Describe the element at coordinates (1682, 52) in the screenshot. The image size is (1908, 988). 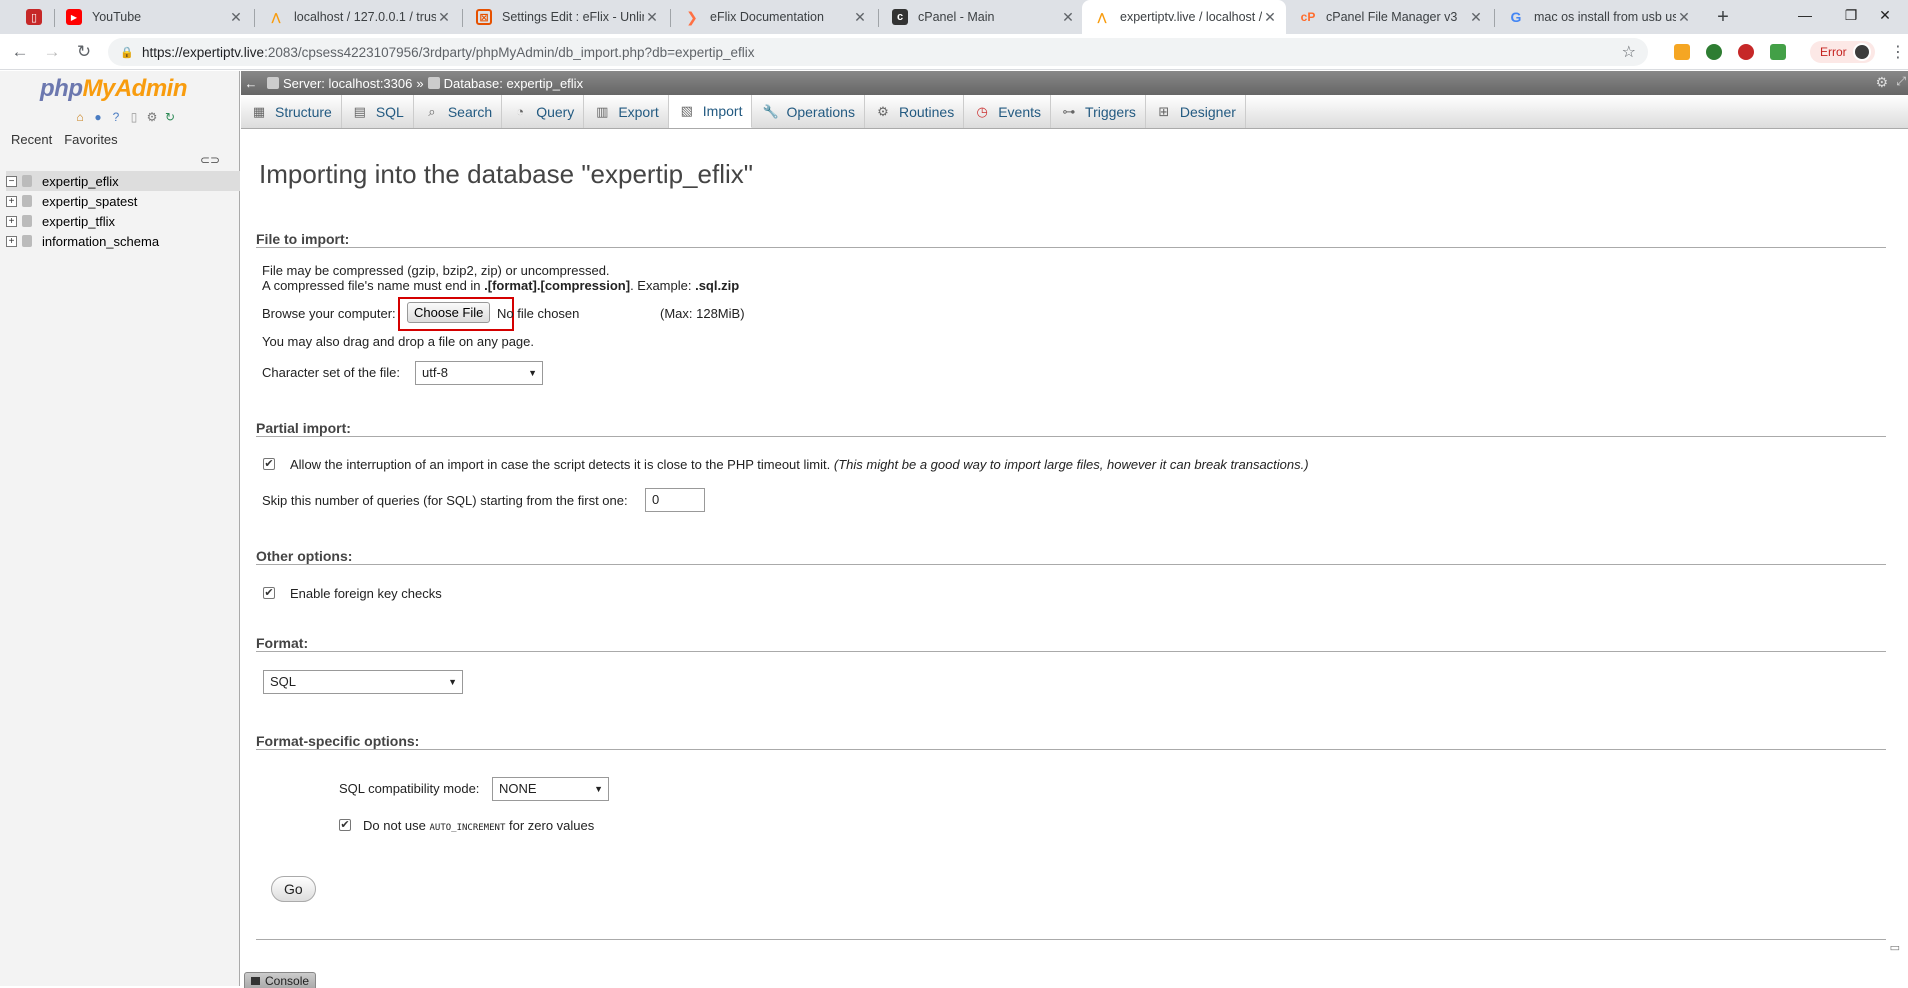
I see `key-extension-icon` at that location.